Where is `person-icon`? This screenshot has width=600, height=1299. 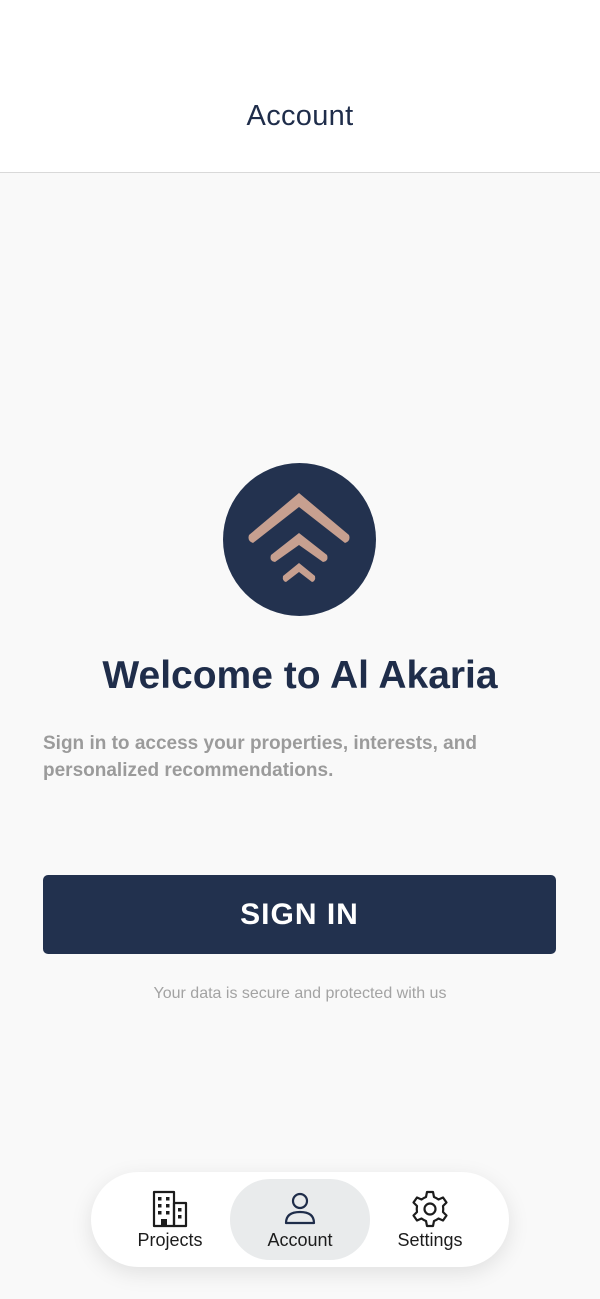 person-icon is located at coordinates (300, 1209).